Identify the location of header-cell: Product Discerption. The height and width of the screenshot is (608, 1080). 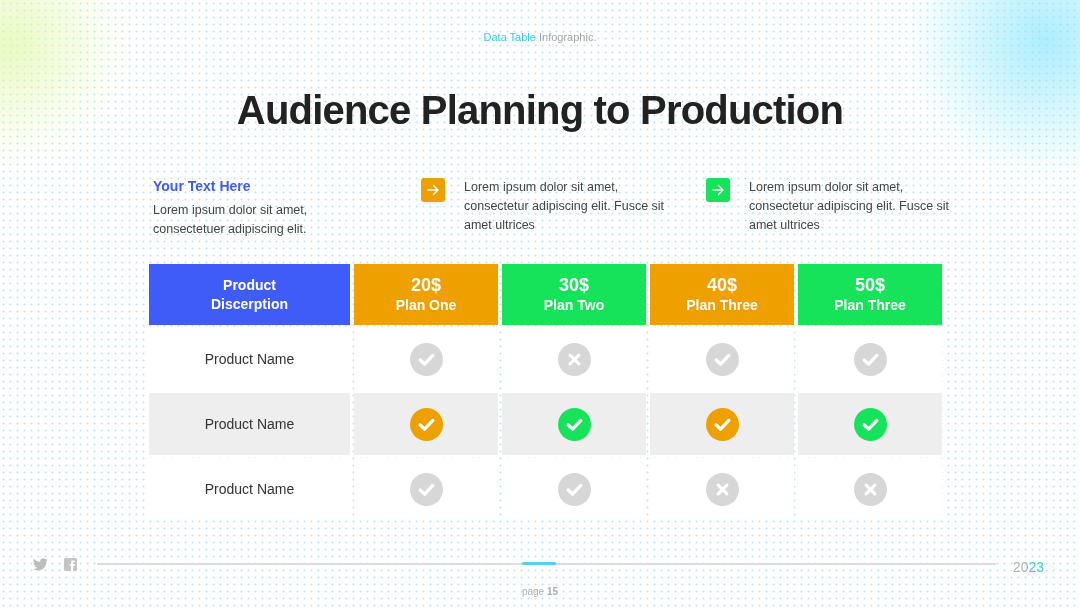
(249, 294).